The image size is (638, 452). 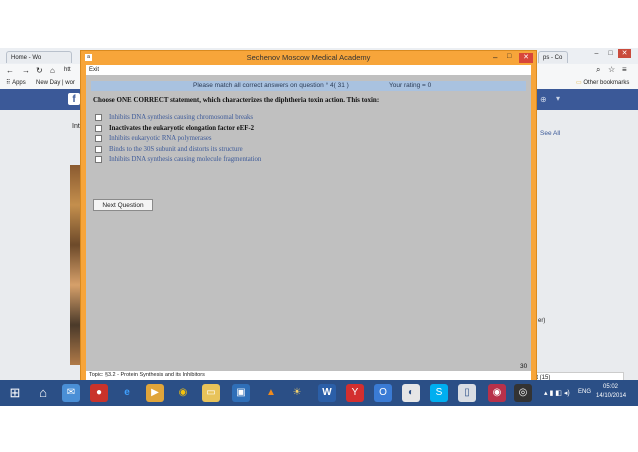 What do you see at coordinates (439, 393) in the screenshot?
I see `skype-icon: S` at bounding box center [439, 393].